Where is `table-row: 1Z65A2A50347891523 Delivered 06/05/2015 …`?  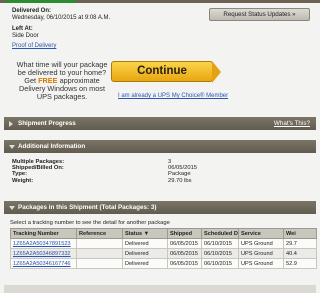 table-row: 1Z65A2A50347891523 Delivered 06/05/2015 … is located at coordinates (163, 243).